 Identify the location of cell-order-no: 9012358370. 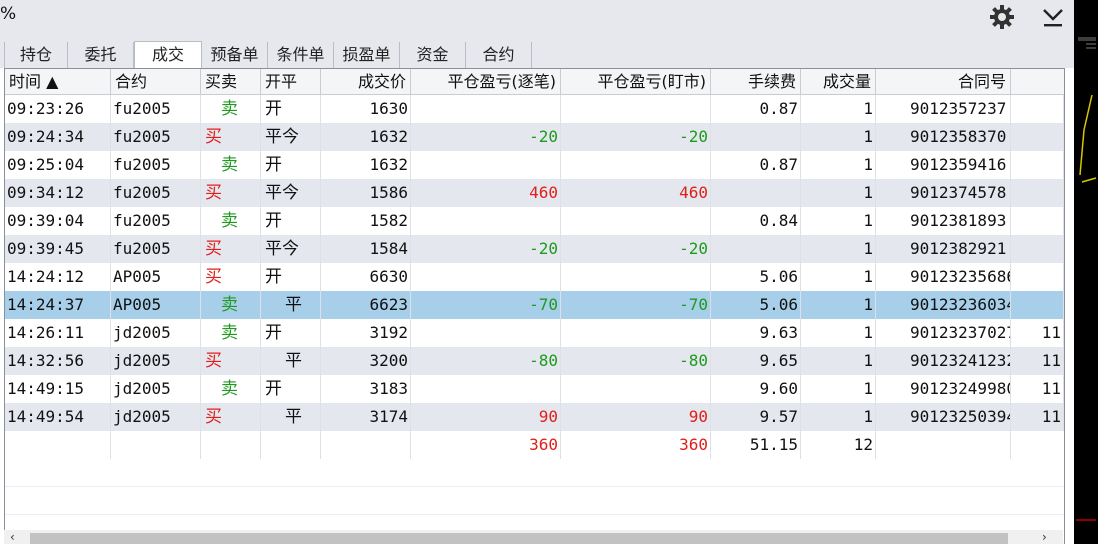
(943, 137).